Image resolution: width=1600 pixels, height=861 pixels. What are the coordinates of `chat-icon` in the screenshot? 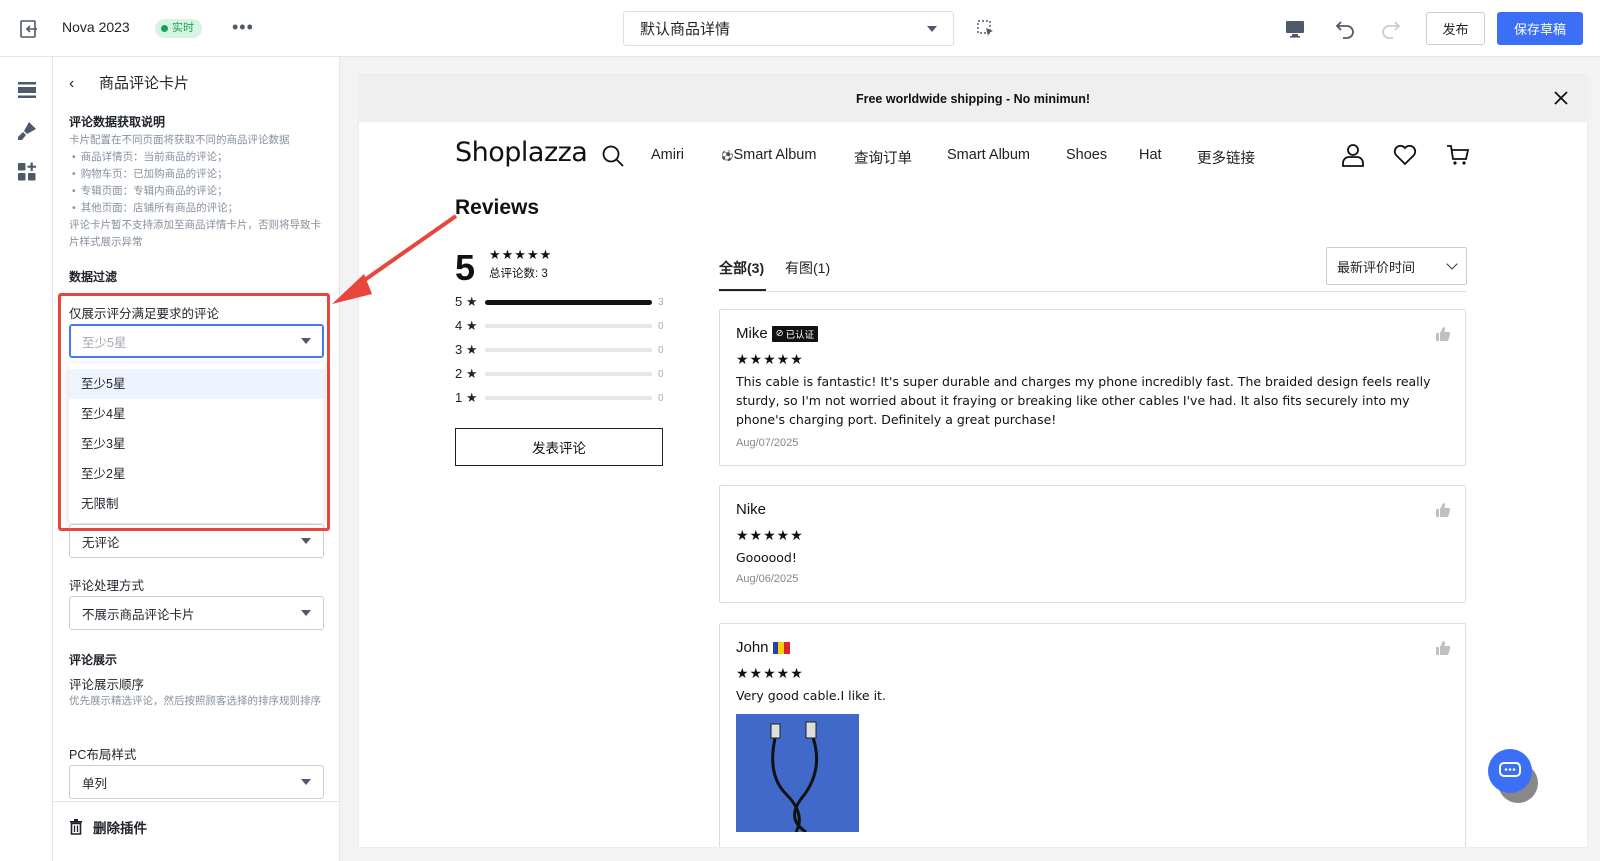 It's located at (1510, 769).